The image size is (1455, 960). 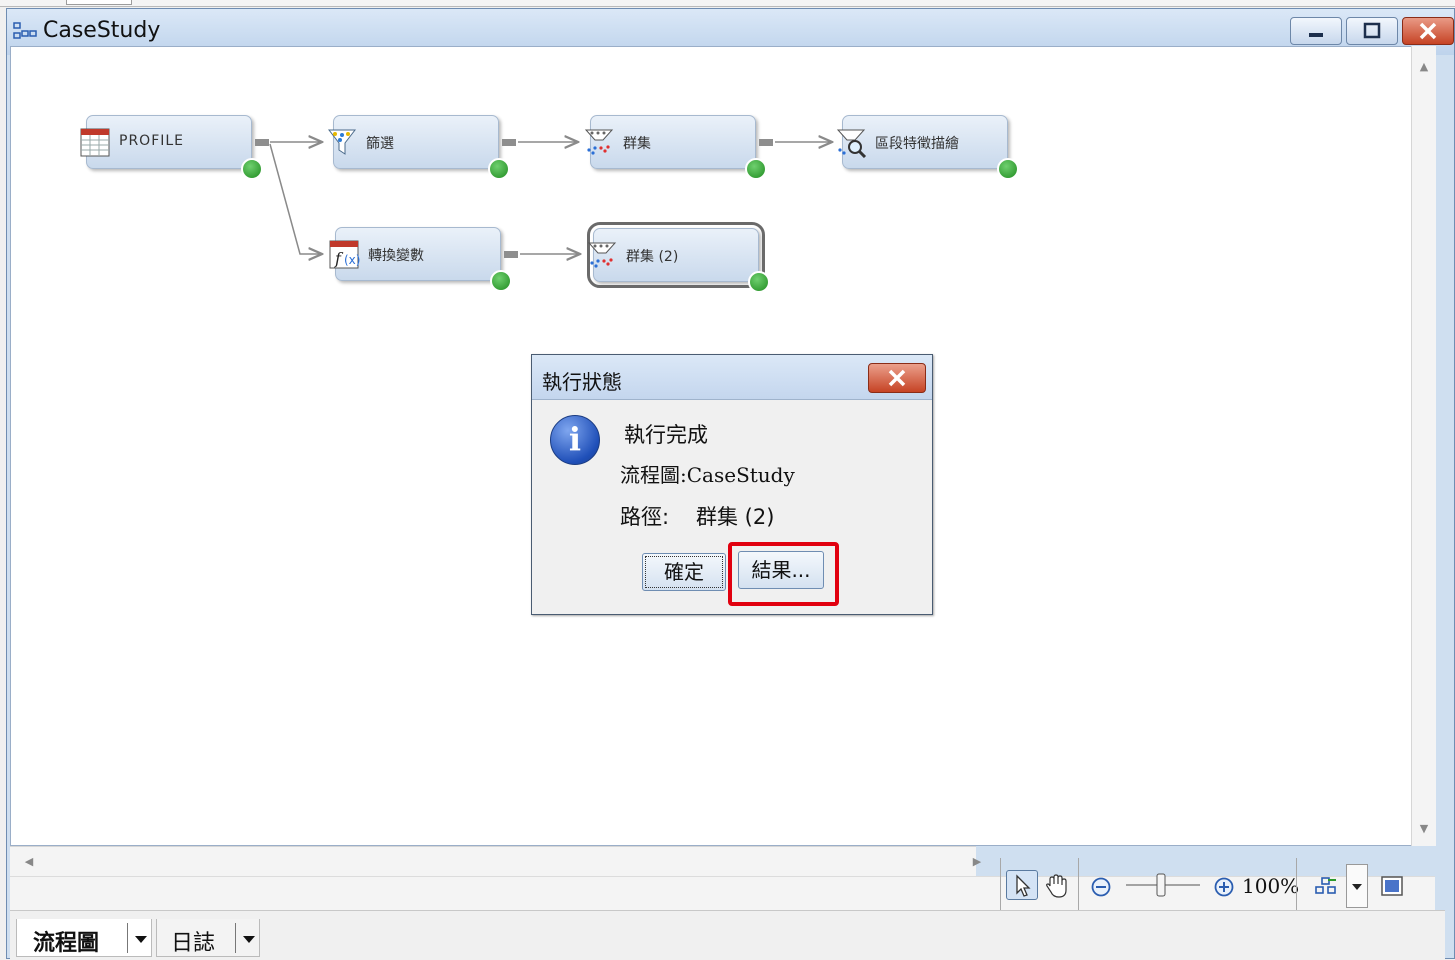 What do you see at coordinates (575, 440) in the screenshot?
I see `info-icon: i` at bounding box center [575, 440].